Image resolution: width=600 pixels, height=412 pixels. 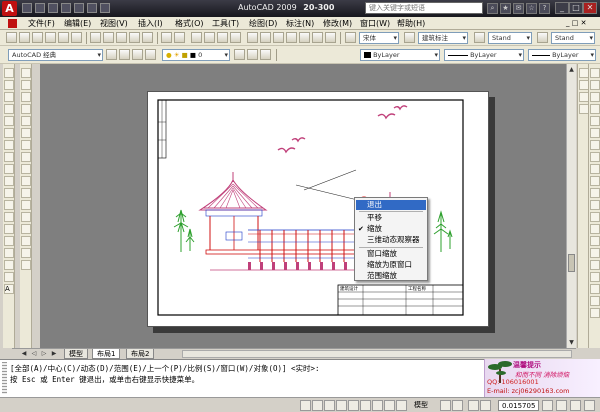 I want to click on ortho-icon, so click(x=329, y=405).